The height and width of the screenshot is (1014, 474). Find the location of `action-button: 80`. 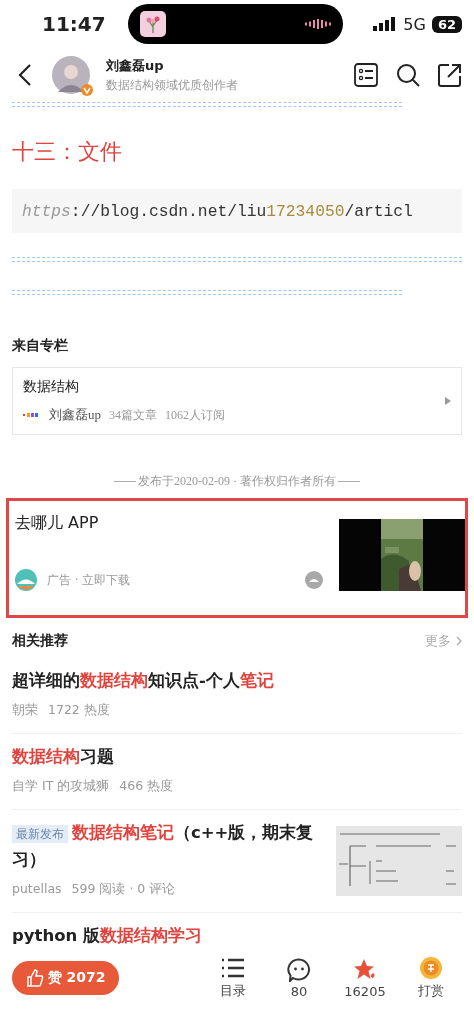

action-button: 80 is located at coordinates (299, 978).